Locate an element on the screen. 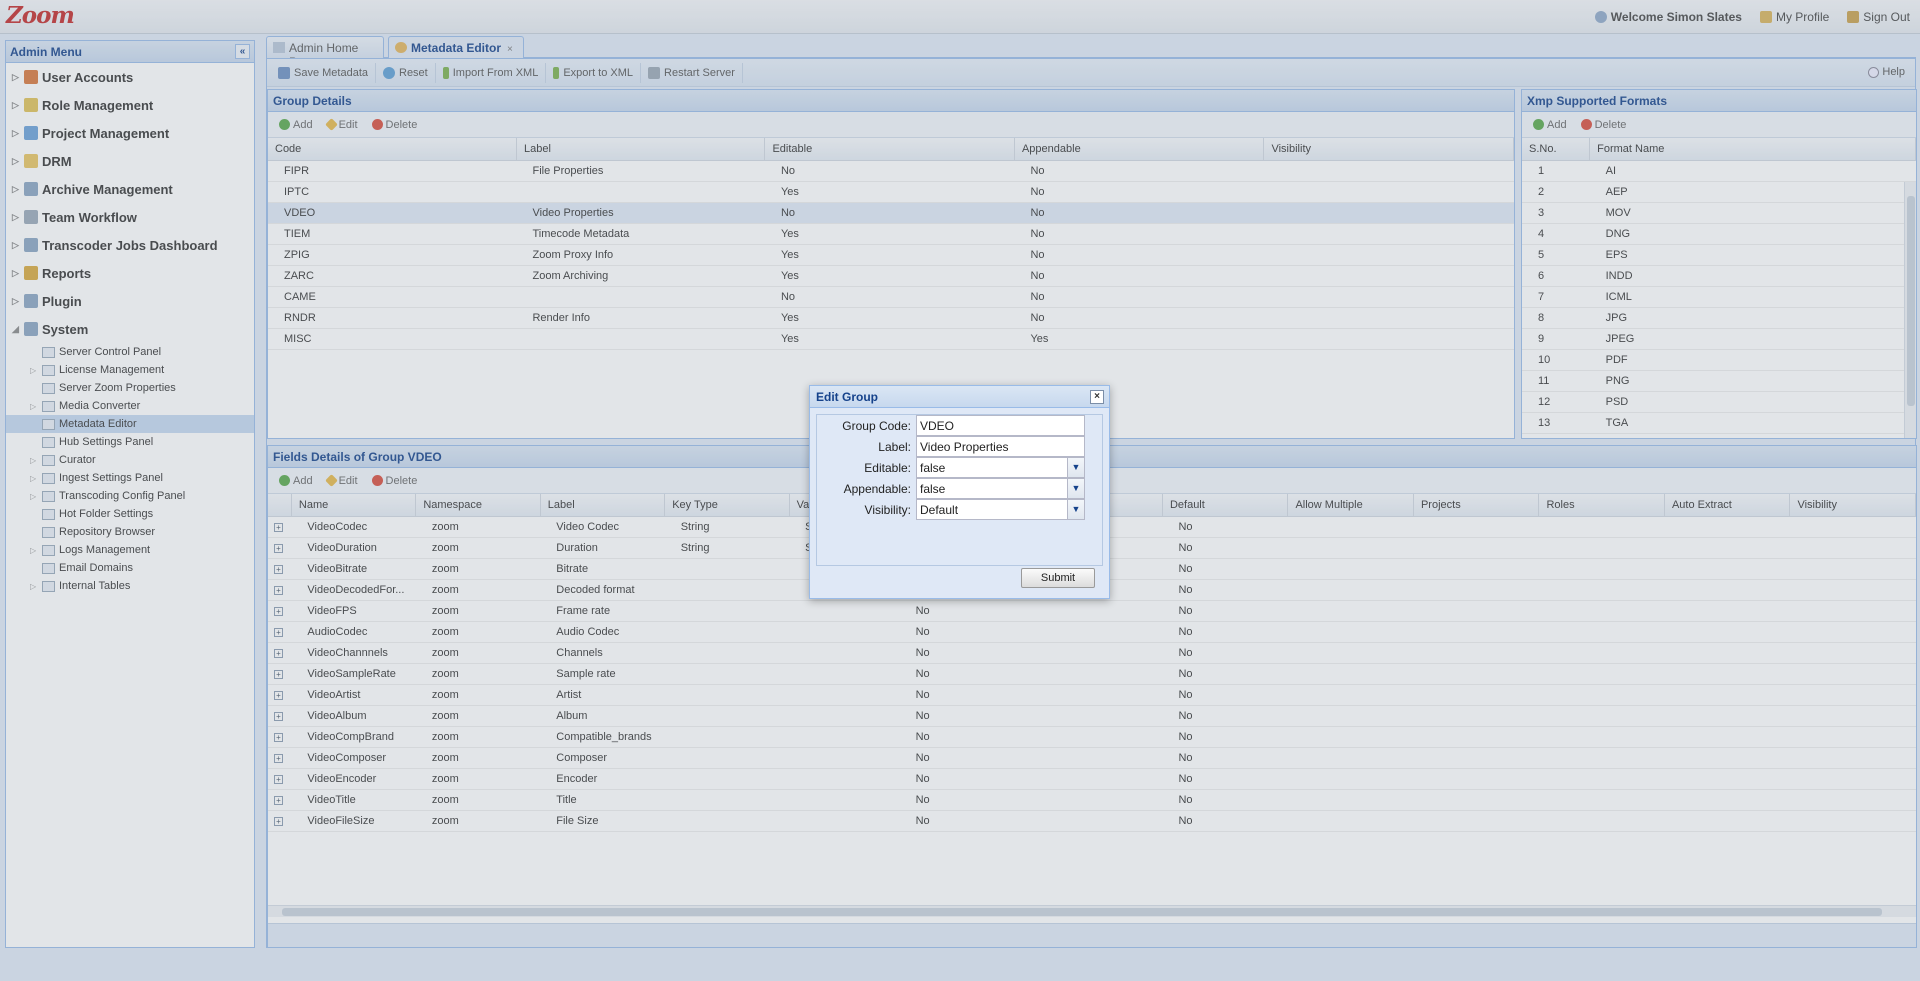 The image size is (1920, 981). appendable-select: false ▼ is located at coordinates (1000, 488).